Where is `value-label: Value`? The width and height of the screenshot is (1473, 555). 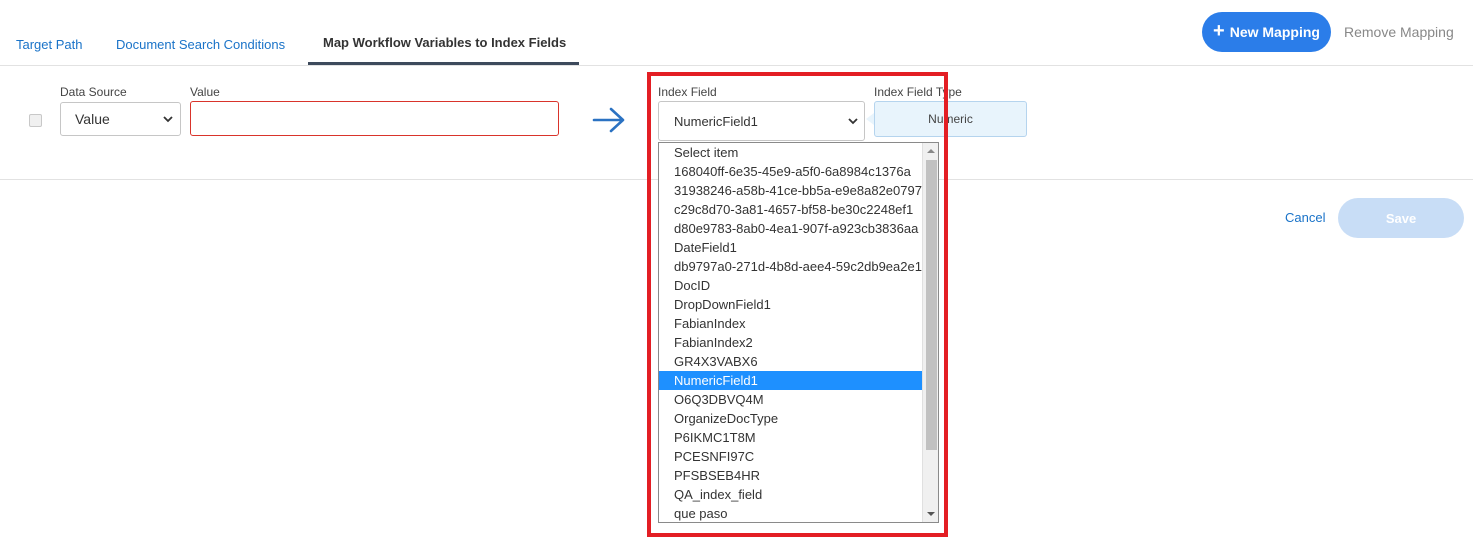
value-label: Value is located at coordinates (205, 92).